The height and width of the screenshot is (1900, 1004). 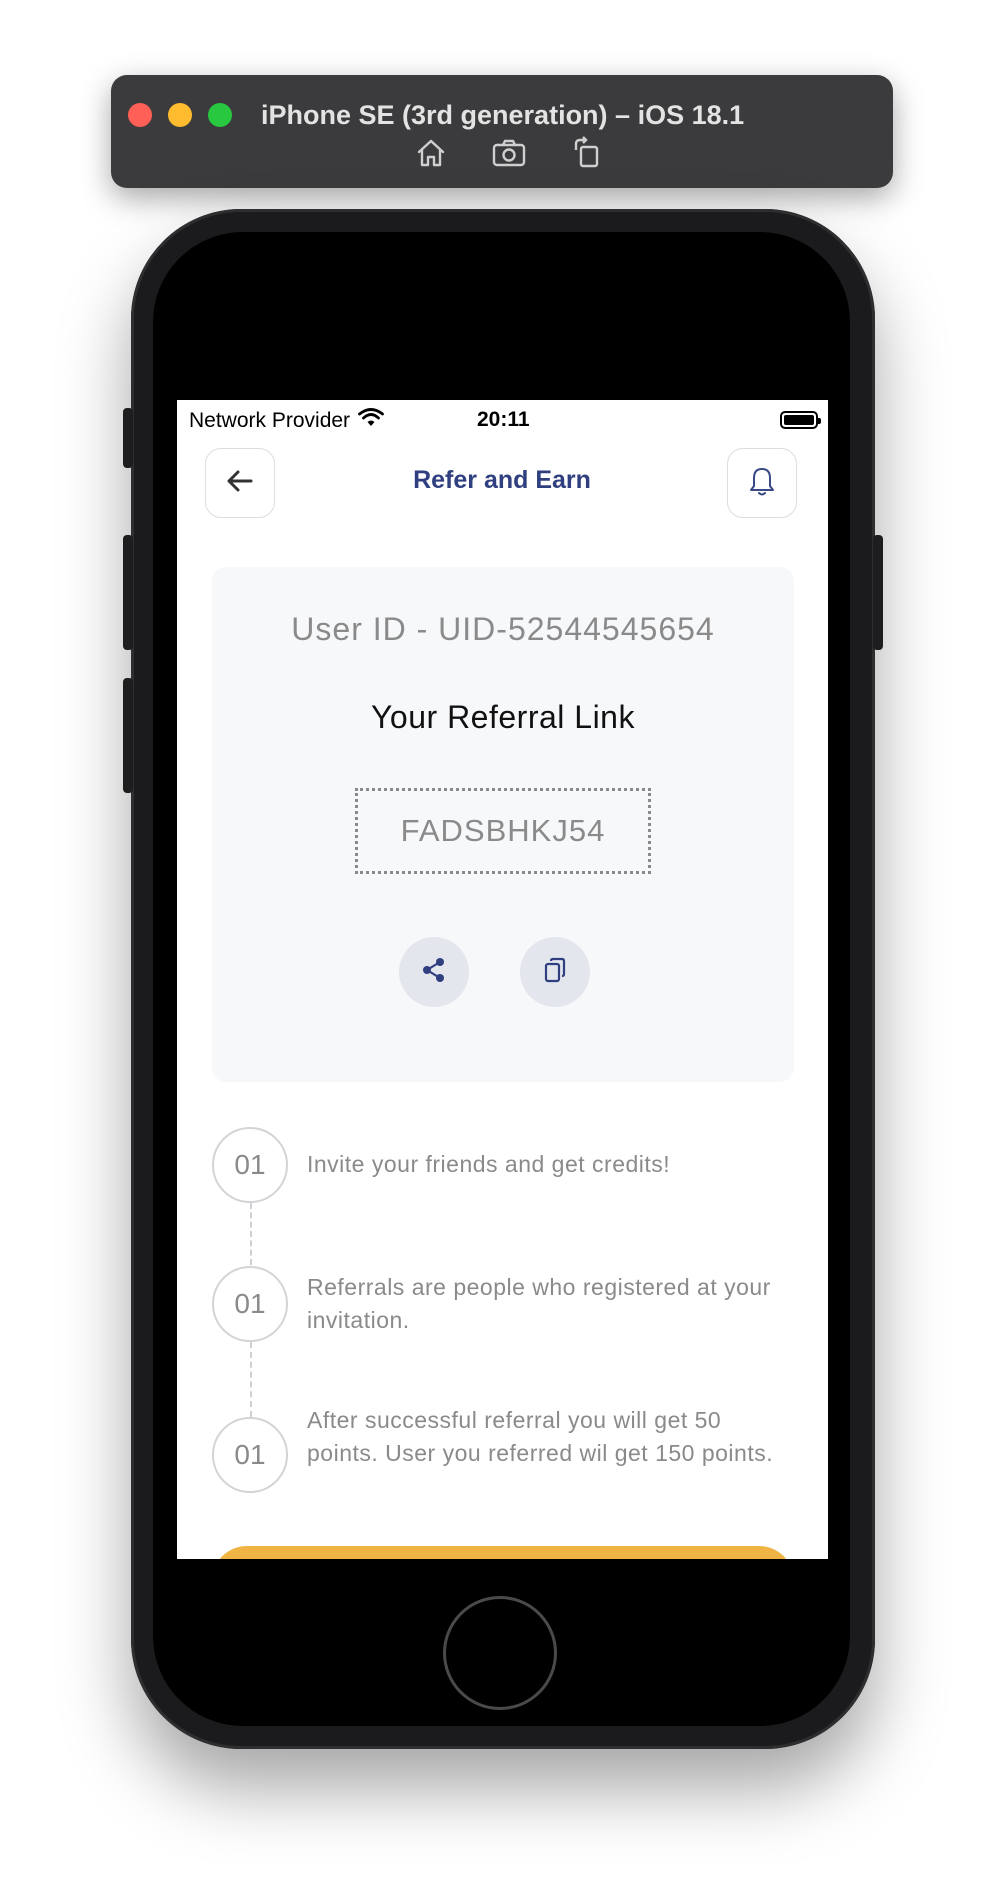 I want to click on bell-icon, so click(x=762, y=483).